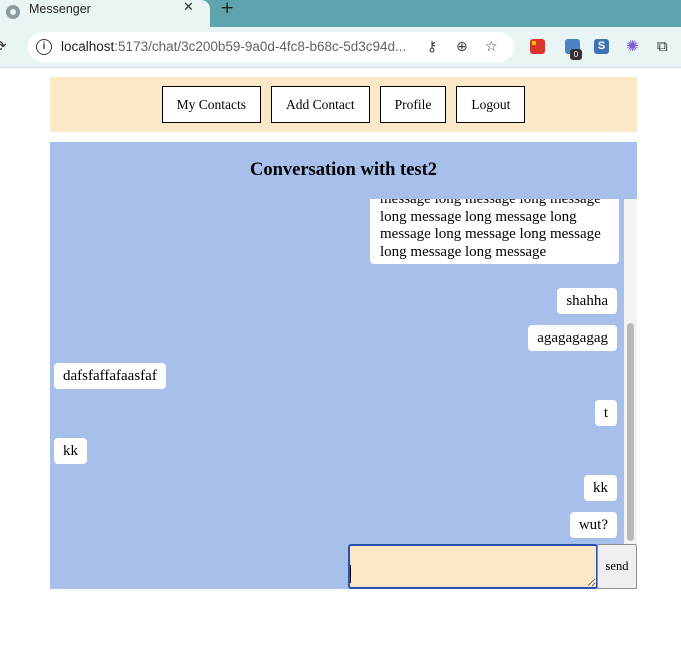  Describe the element at coordinates (110, 376) in the screenshot. I see `message-received: dafsfaffafaasfaf` at that location.